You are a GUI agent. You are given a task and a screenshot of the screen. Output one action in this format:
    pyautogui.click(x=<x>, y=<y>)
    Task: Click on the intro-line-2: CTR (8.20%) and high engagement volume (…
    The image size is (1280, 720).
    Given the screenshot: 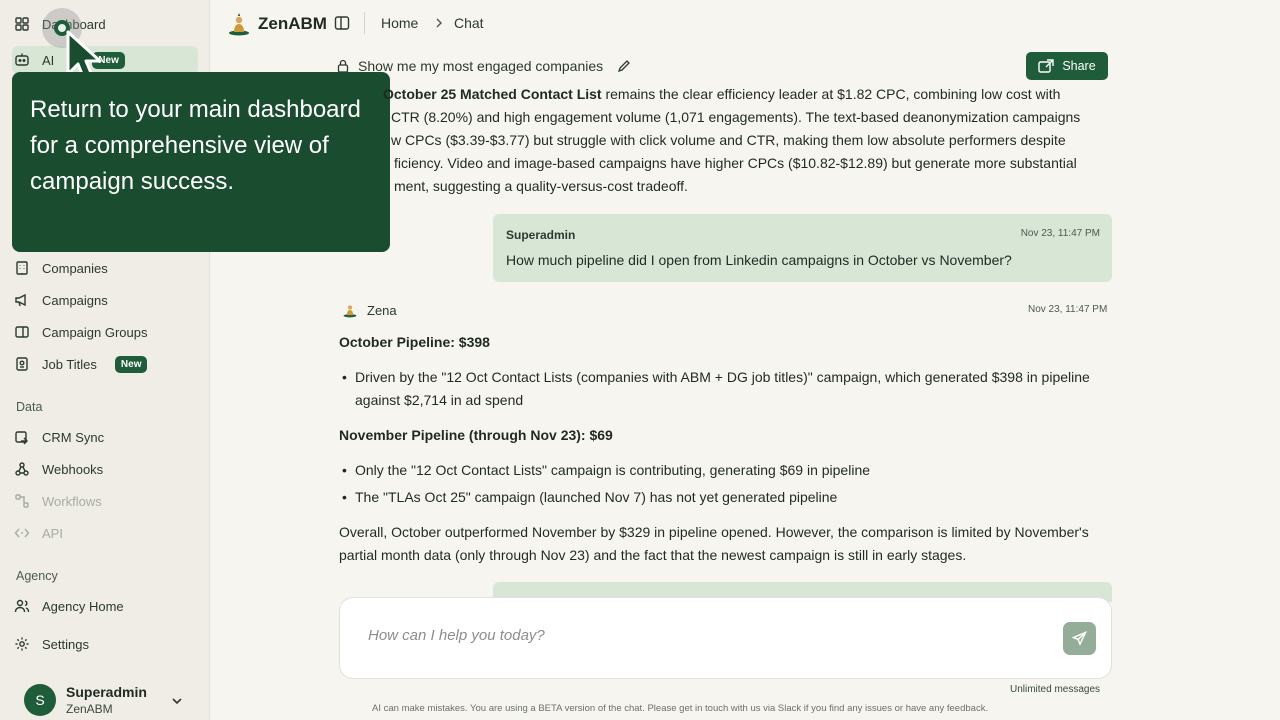 What is the action you would take?
    pyautogui.click(x=736, y=117)
    